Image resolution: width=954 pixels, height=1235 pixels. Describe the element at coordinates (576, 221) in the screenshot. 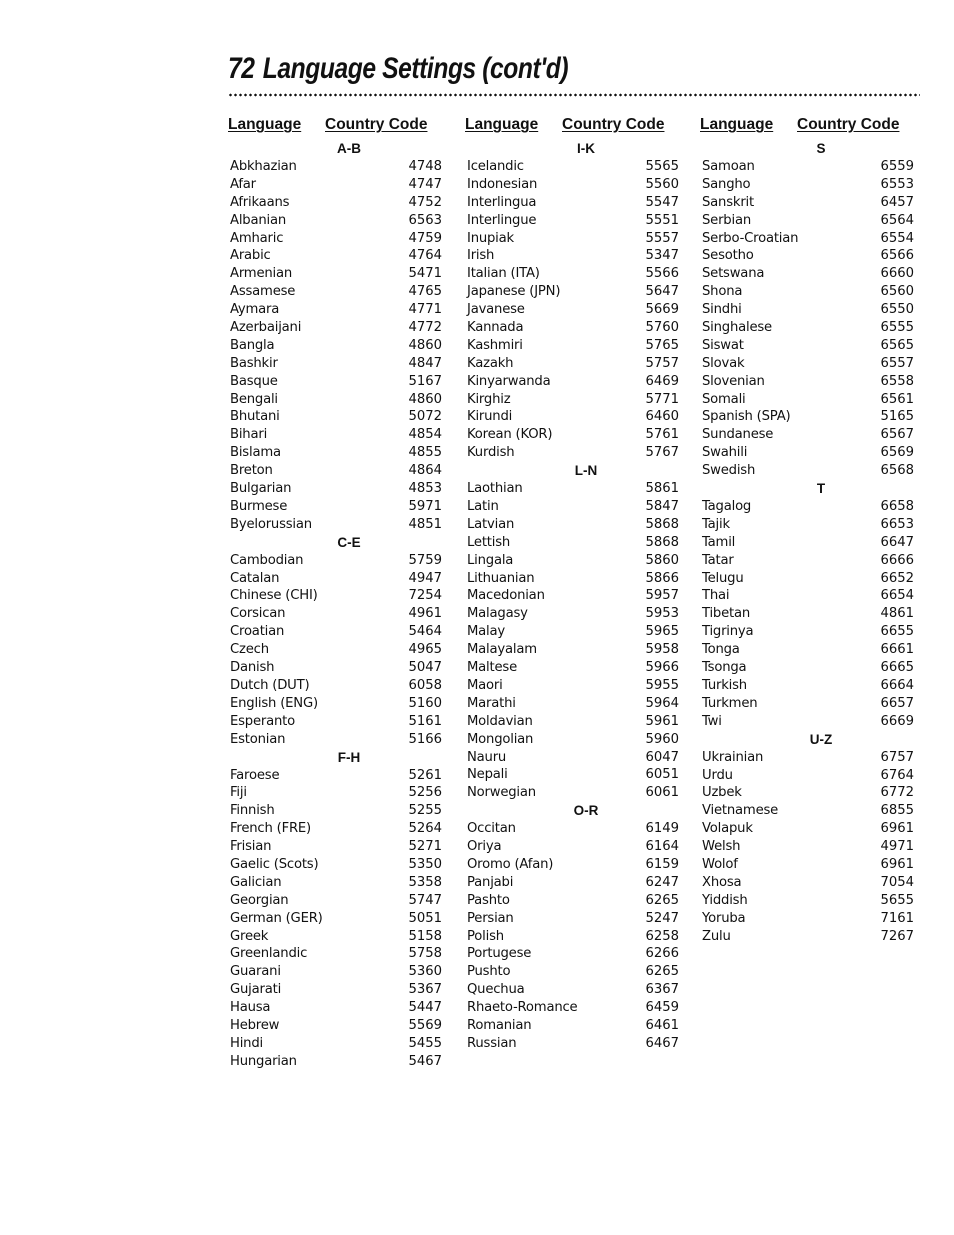

I see `language-row: Interlingue 5551` at that location.